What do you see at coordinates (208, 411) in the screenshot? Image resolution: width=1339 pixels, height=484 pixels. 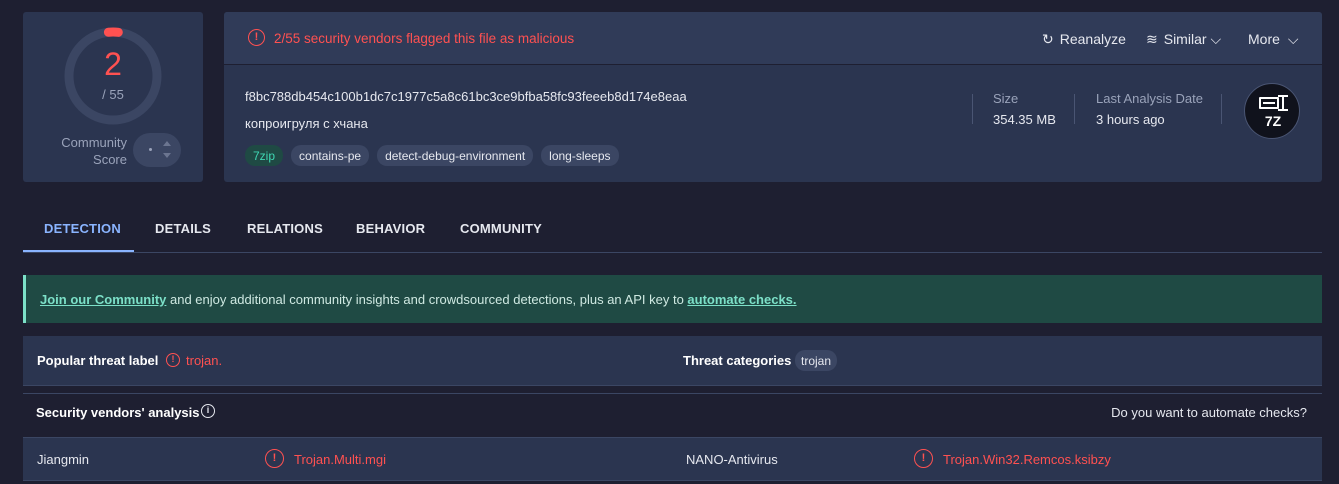 I see `info-icon: i` at bounding box center [208, 411].